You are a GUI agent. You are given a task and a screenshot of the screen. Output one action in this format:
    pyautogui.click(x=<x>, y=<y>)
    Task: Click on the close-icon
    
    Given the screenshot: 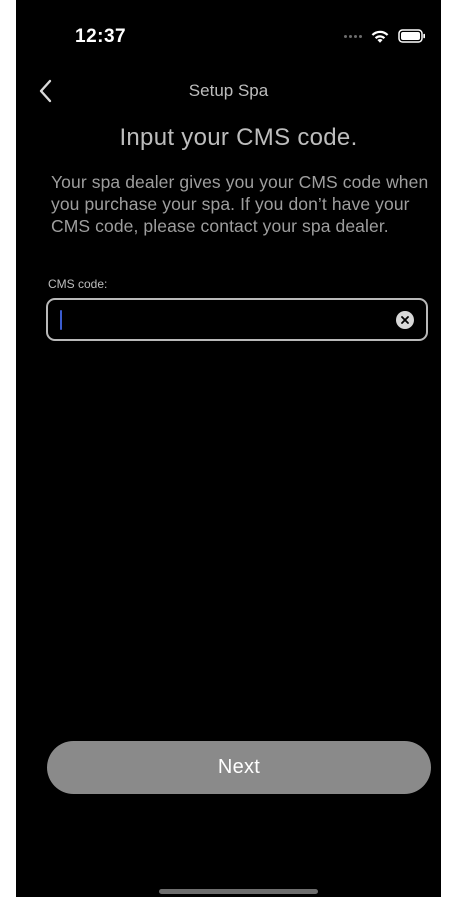 What is the action you would take?
    pyautogui.click(x=405, y=320)
    